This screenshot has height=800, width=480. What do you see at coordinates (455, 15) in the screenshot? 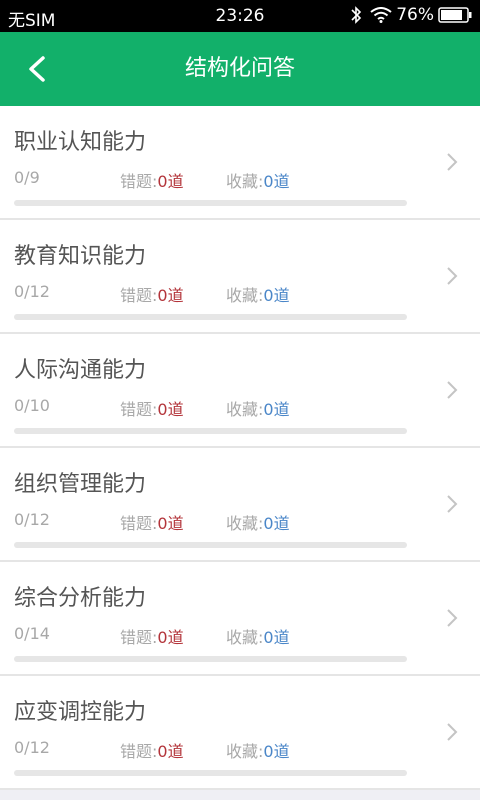
I see `battery-icon` at bounding box center [455, 15].